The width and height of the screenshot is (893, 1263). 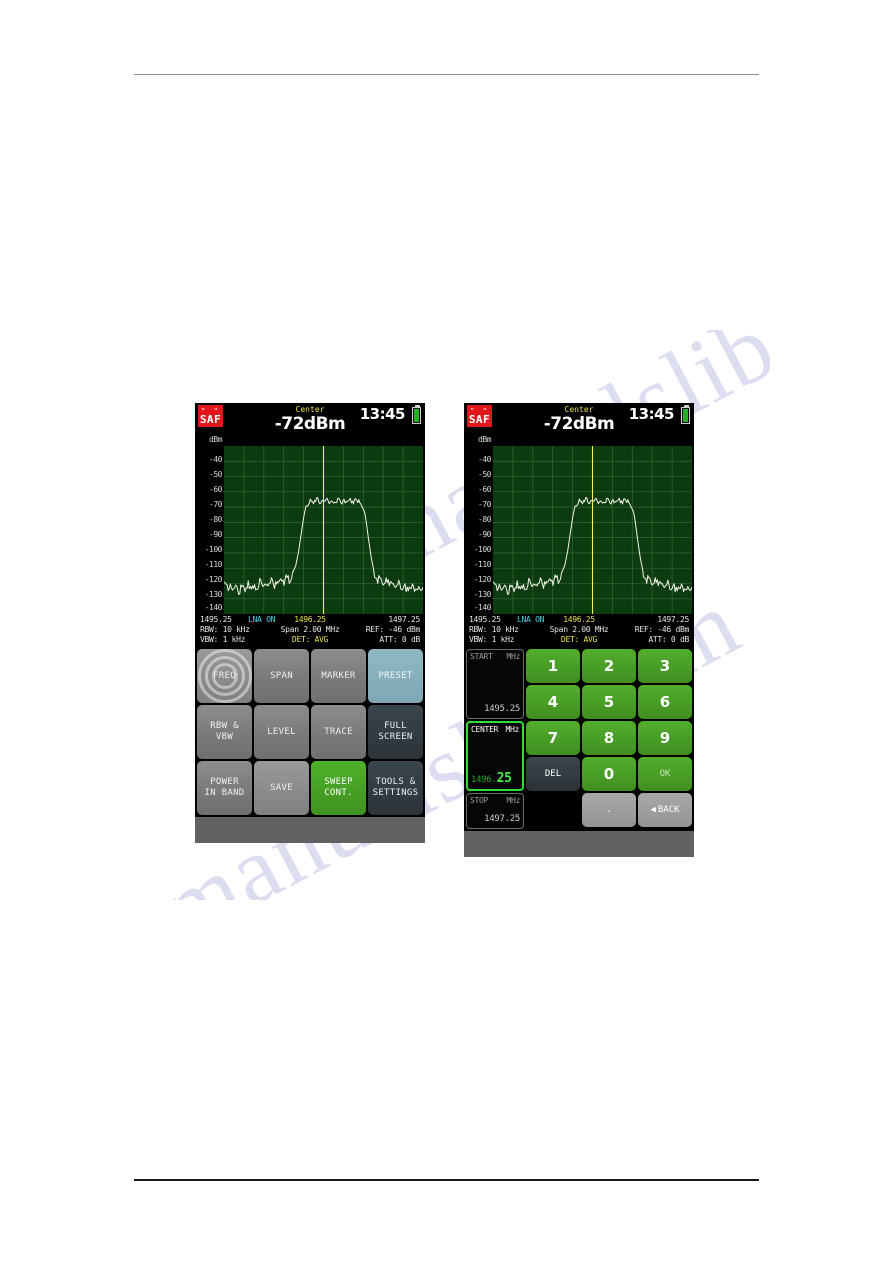 I want to click on function-button-label: LEVEL, so click(x=281, y=731).